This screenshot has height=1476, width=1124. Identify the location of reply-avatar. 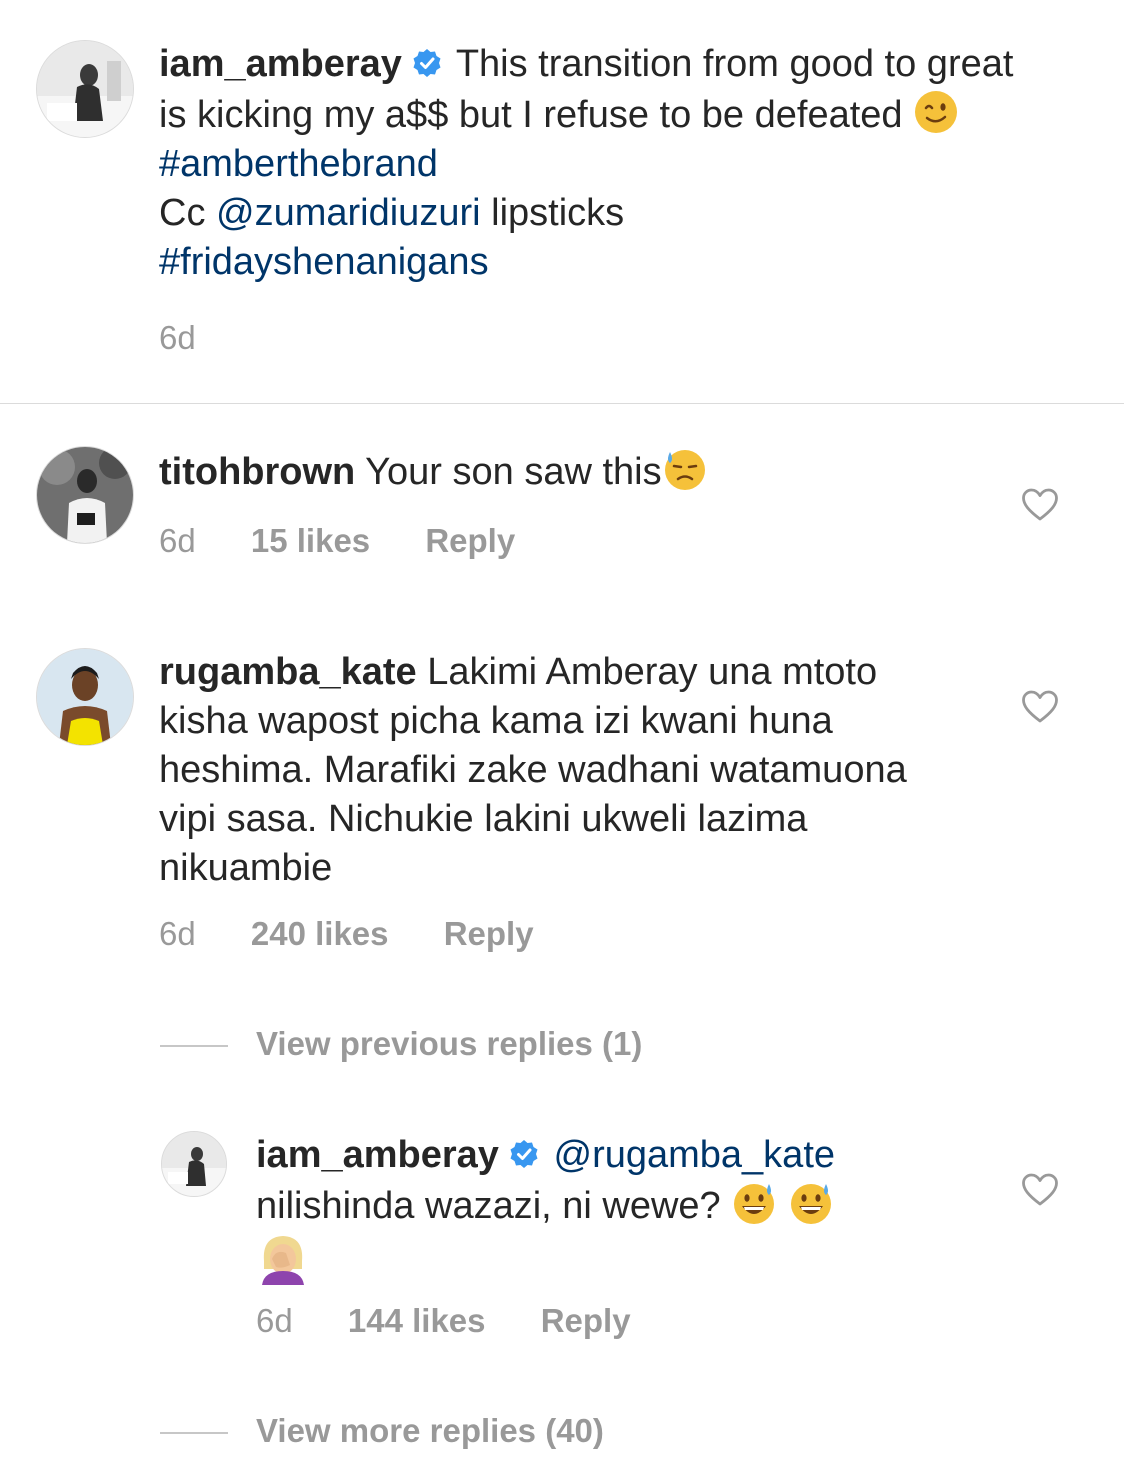
(194, 1164).